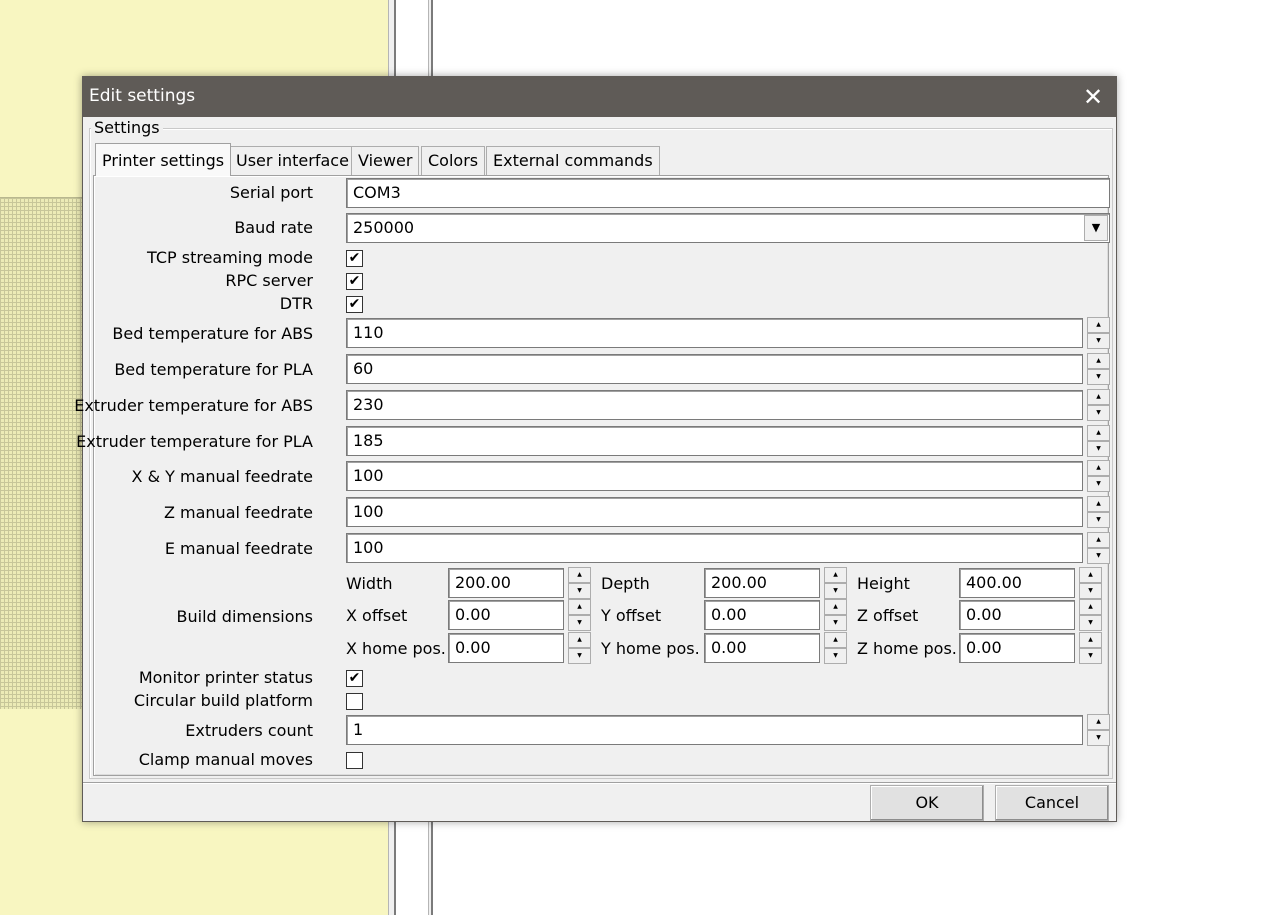  Describe the element at coordinates (1017, 583) in the screenshot. I see `height-input: 400.00` at that location.